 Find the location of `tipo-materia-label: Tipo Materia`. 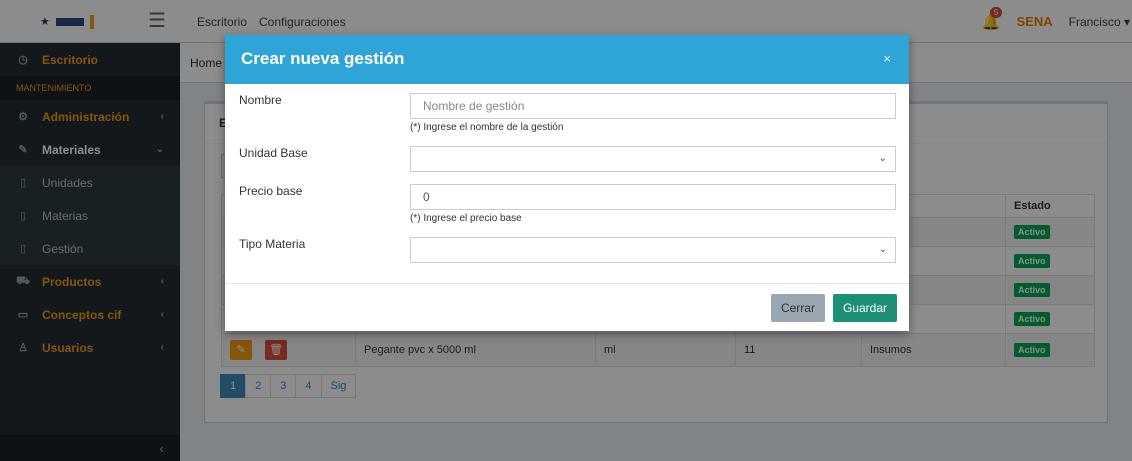

tipo-materia-label: Tipo Materia is located at coordinates (272, 244).